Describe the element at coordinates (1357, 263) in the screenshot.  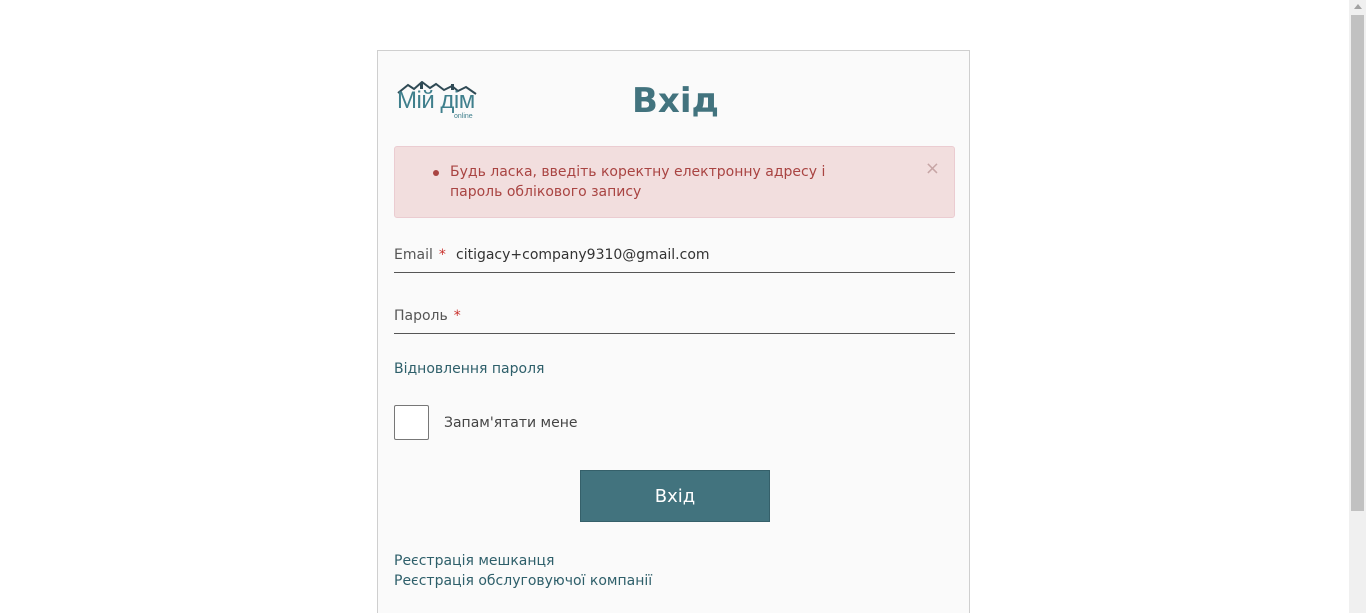
I see `scrollbar-thumb` at that location.